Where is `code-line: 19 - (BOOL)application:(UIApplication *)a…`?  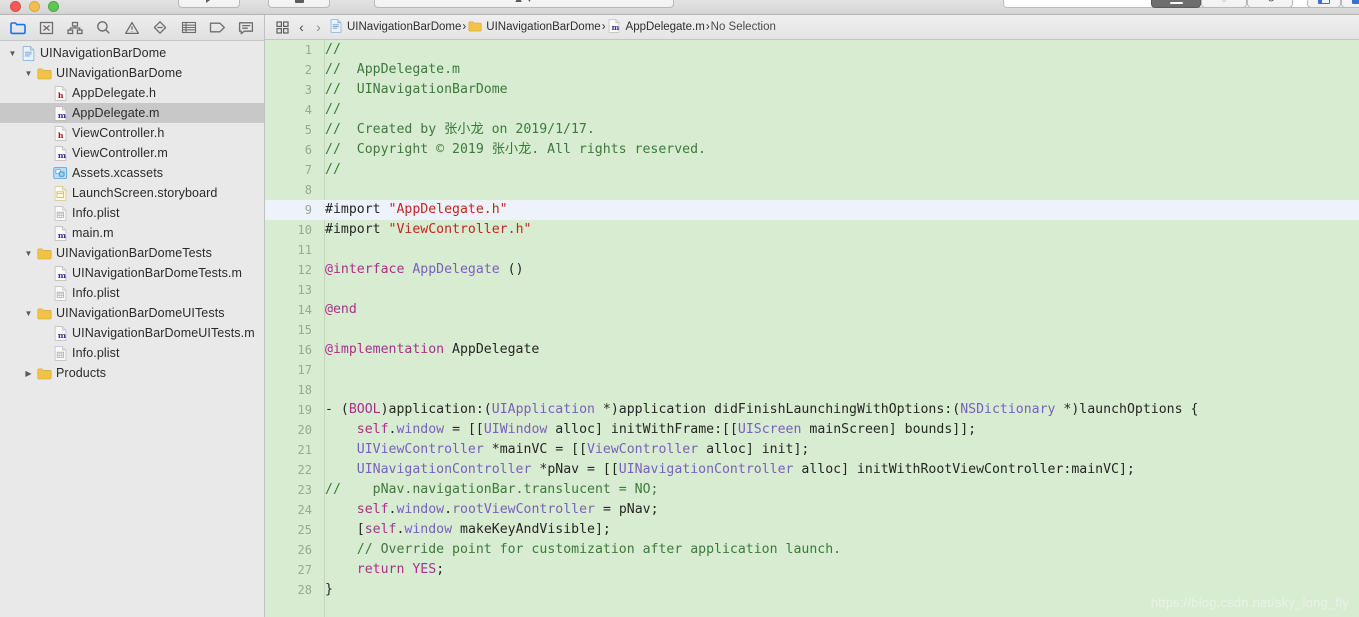 code-line: 19 - (BOOL)application:(UIApplication *)a… is located at coordinates (812, 410).